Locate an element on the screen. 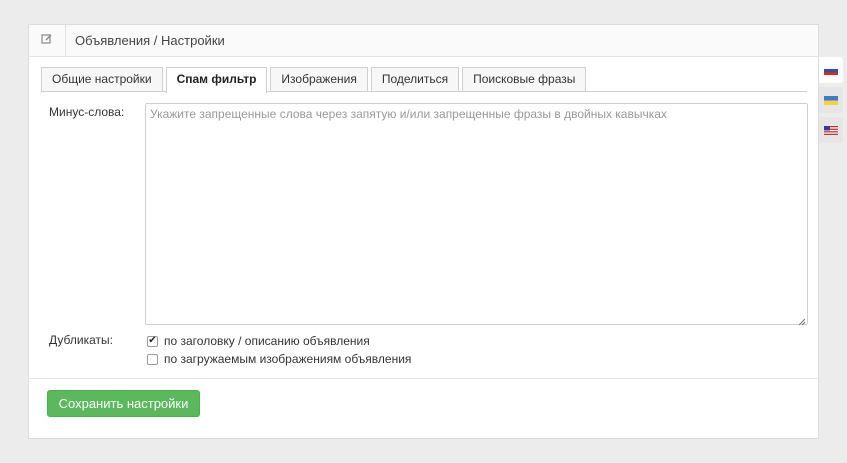  duplicate-by-images-checkbox is located at coordinates (152, 359).